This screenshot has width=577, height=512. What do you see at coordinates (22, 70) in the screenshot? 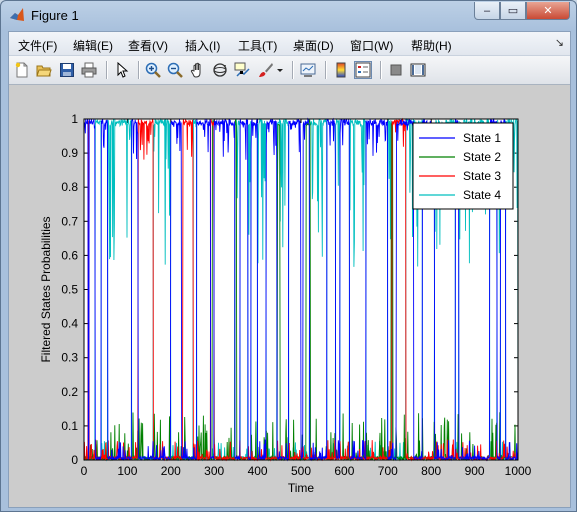
I see `new-figure-icon` at bounding box center [22, 70].